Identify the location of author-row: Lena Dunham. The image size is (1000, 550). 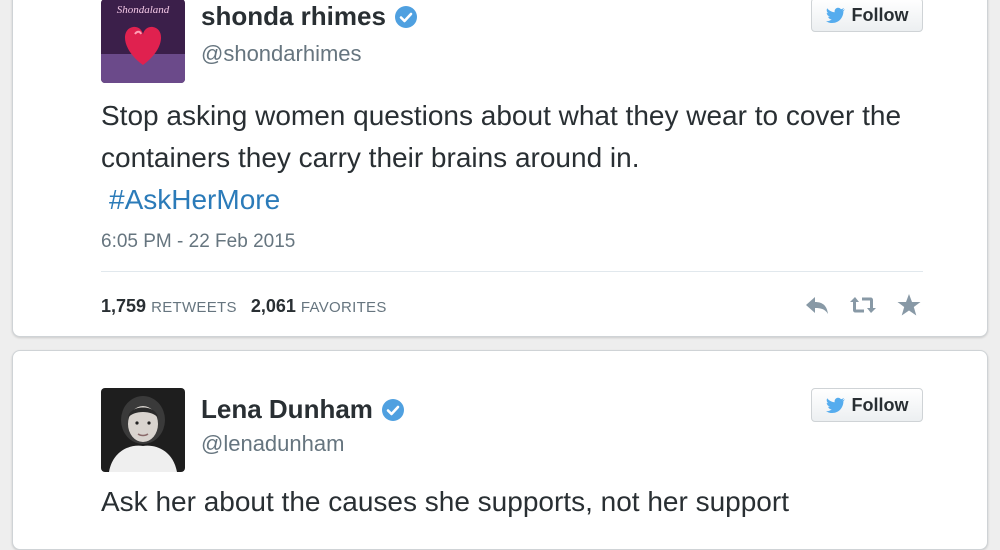
(303, 409).